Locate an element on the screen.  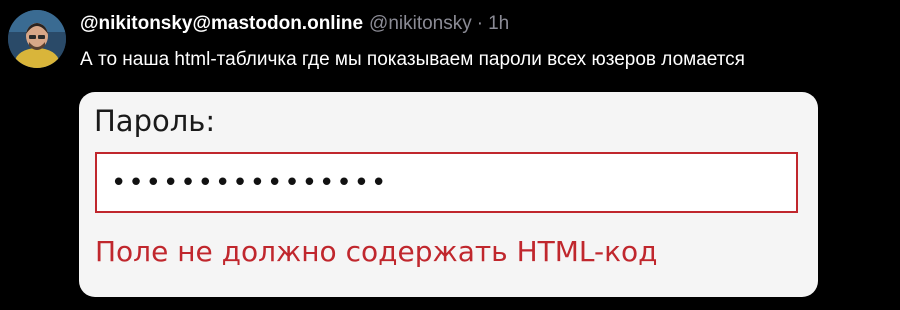
avatar is located at coordinates (37, 39).